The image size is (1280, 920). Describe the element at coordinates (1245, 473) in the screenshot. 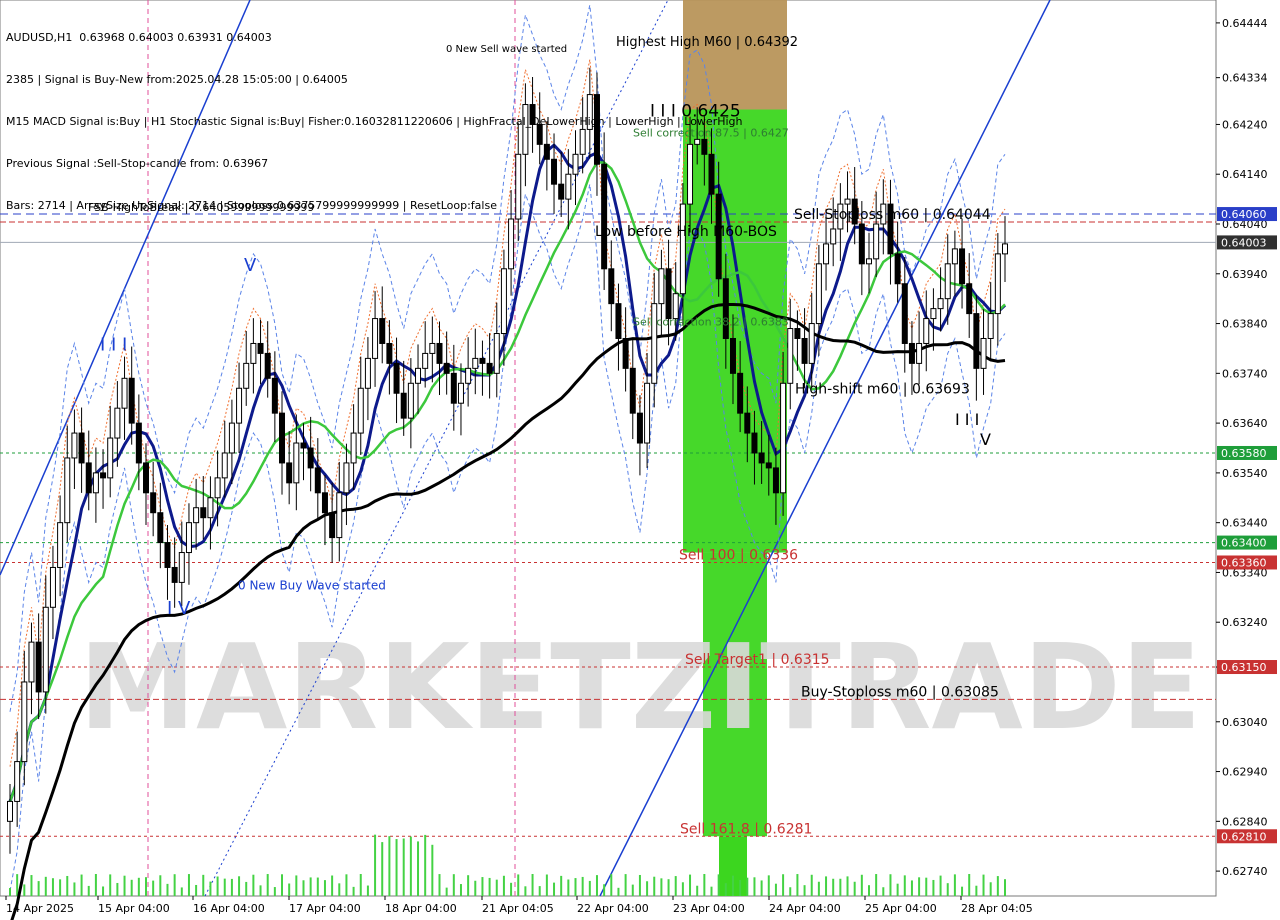

I see `price-tick-label: 0.63540` at that location.